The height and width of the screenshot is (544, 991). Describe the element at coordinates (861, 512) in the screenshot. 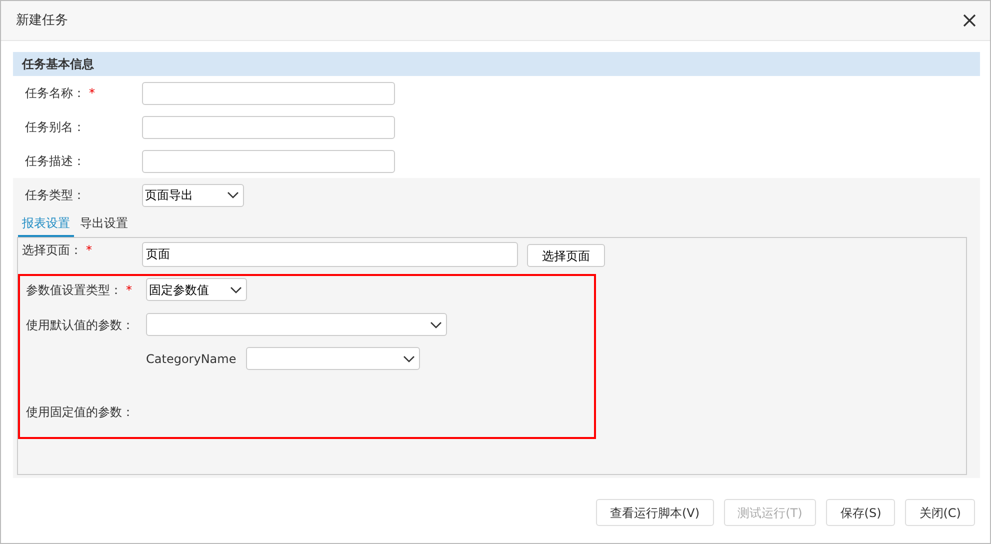

I see `dialog-button: 保存(S)` at that location.